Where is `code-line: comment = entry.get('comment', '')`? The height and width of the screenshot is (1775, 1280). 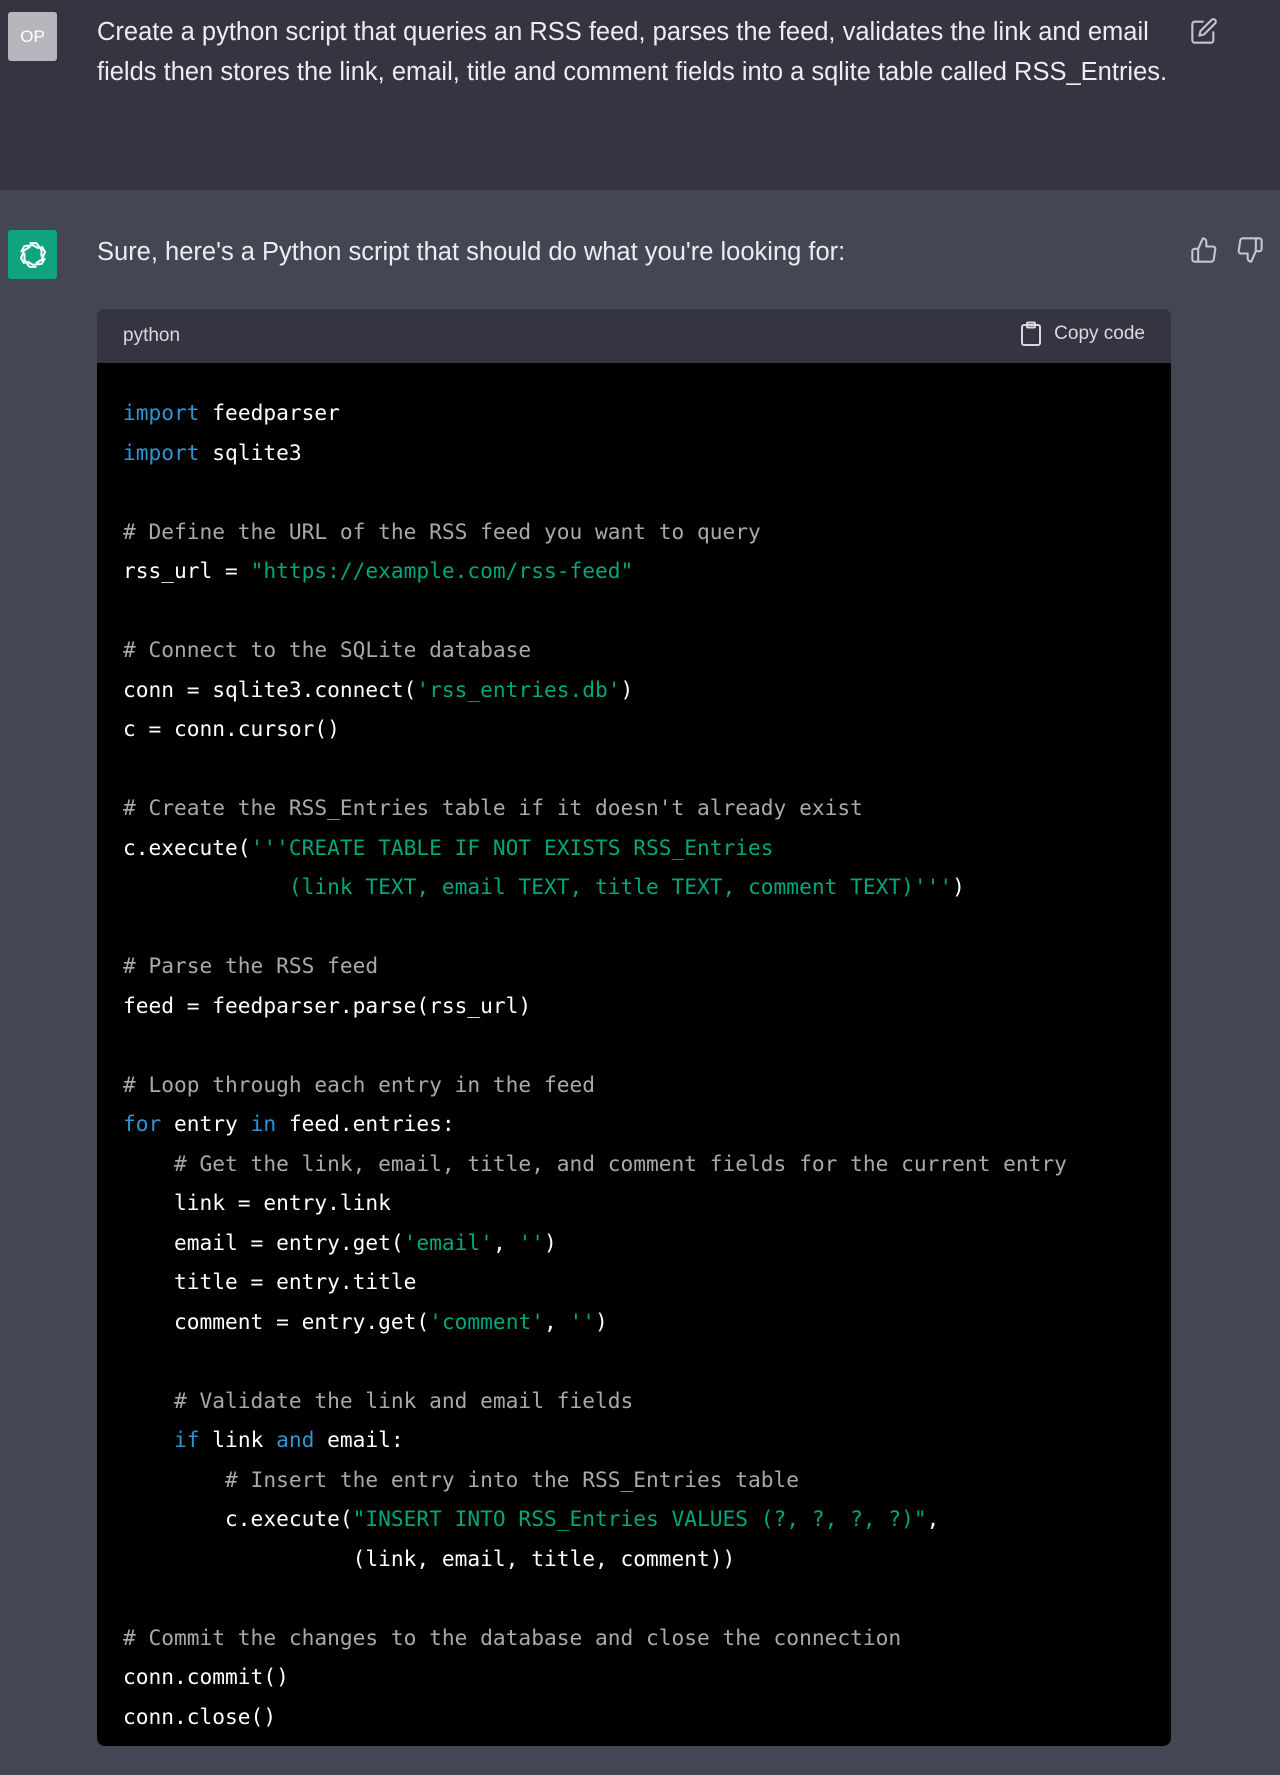 code-line: comment = entry.get('comment', '') is located at coordinates (634, 1322).